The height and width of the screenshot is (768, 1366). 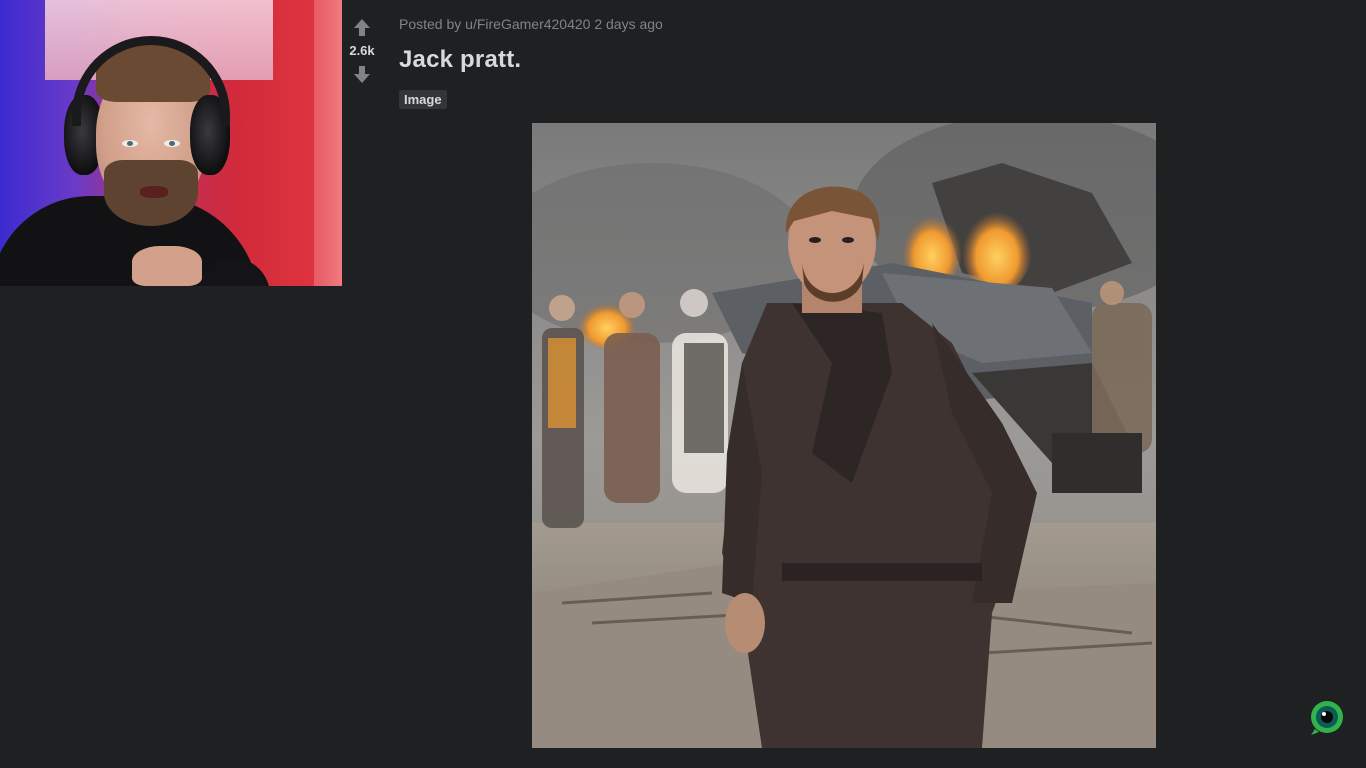 What do you see at coordinates (423, 99) in the screenshot?
I see `post-flair: Image` at bounding box center [423, 99].